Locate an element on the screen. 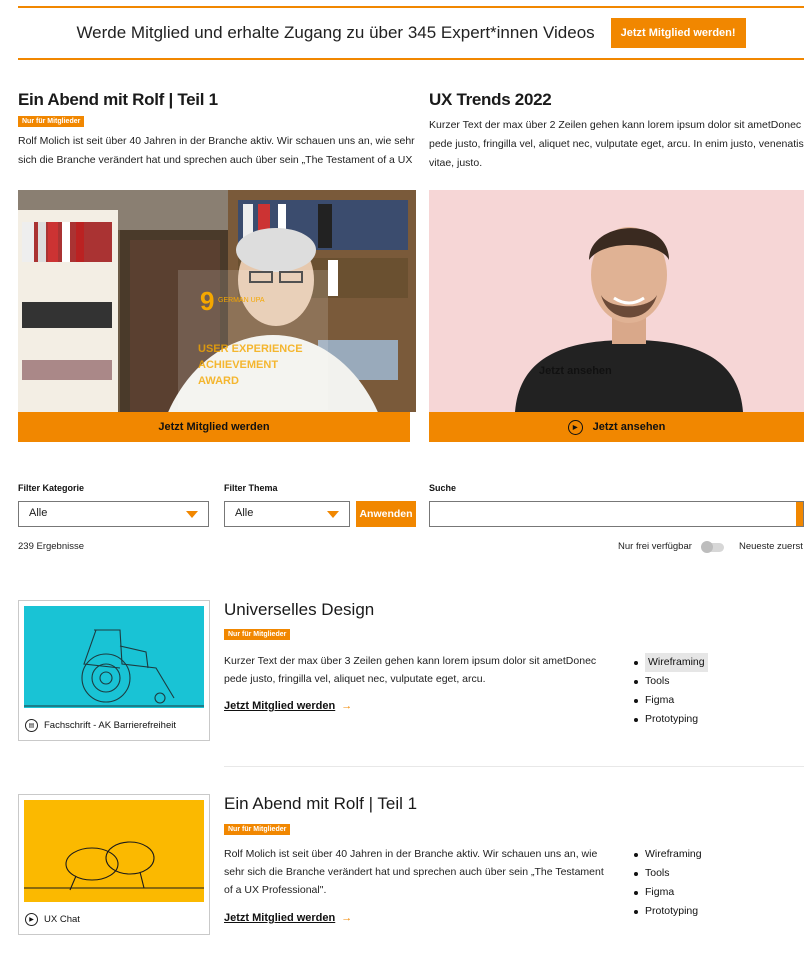  svg-text: GERMAN UPA is located at coordinates (241, 300).